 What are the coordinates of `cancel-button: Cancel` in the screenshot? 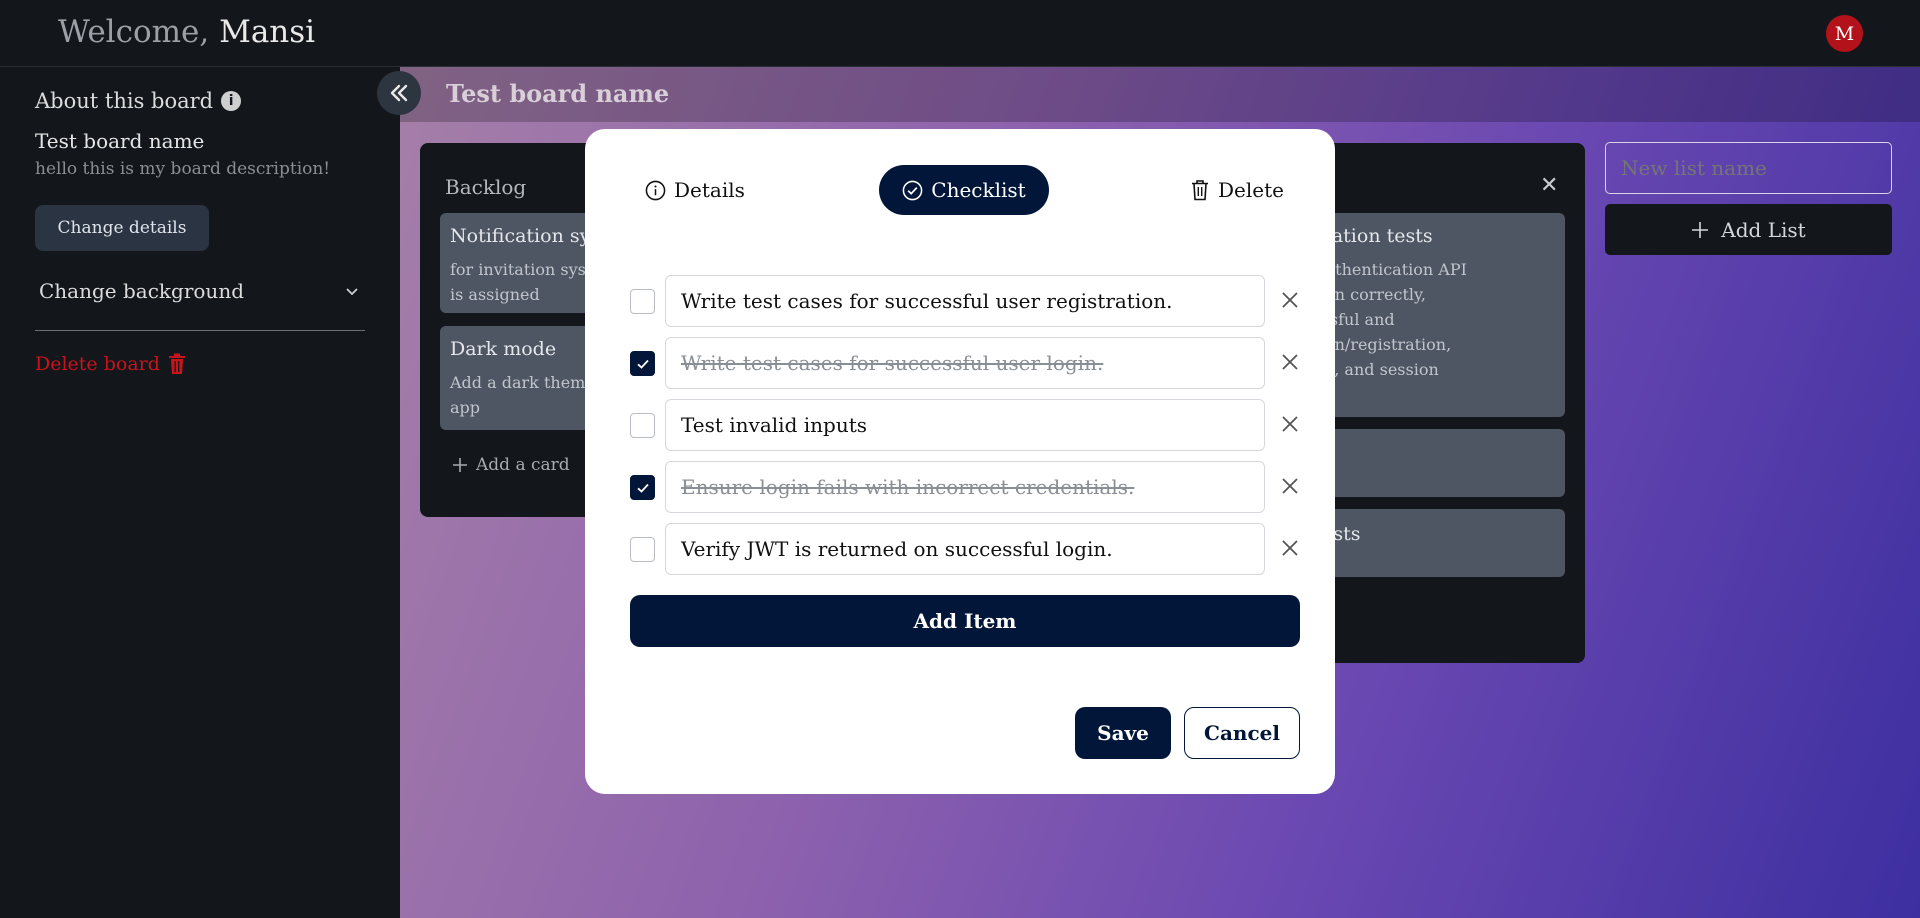 It's located at (1242, 733).